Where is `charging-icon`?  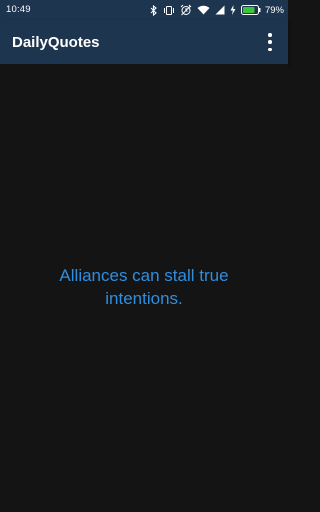 charging-icon is located at coordinates (233, 10).